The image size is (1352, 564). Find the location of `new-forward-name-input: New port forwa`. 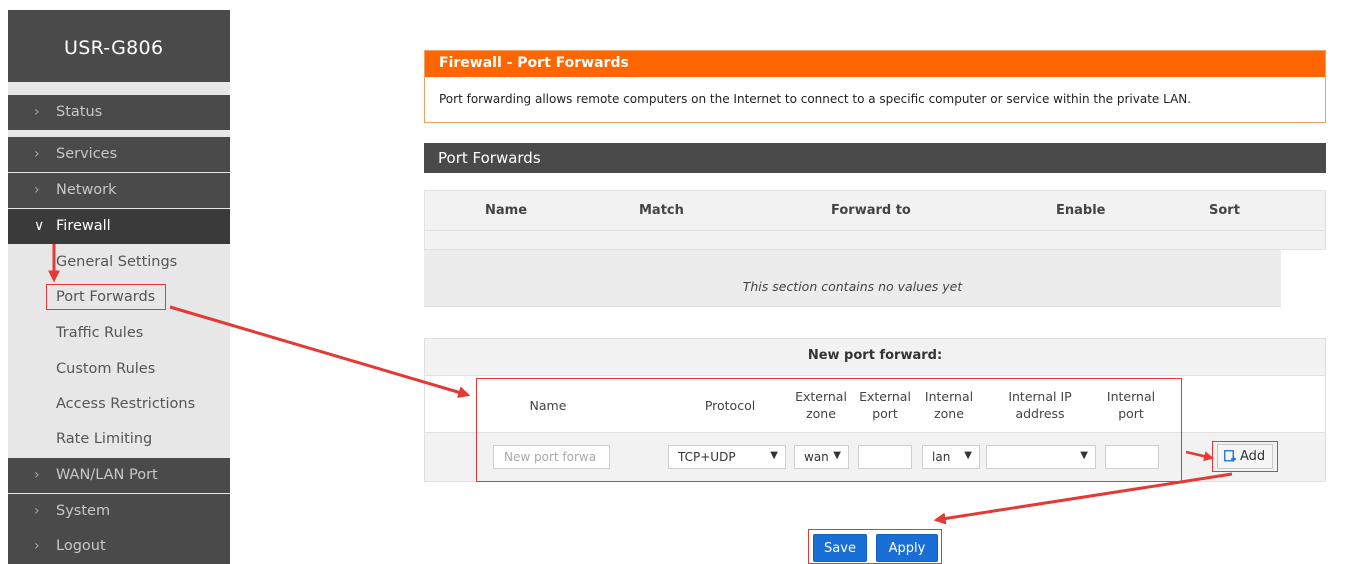

new-forward-name-input: New port forwa is located at coordinates (551, 457).